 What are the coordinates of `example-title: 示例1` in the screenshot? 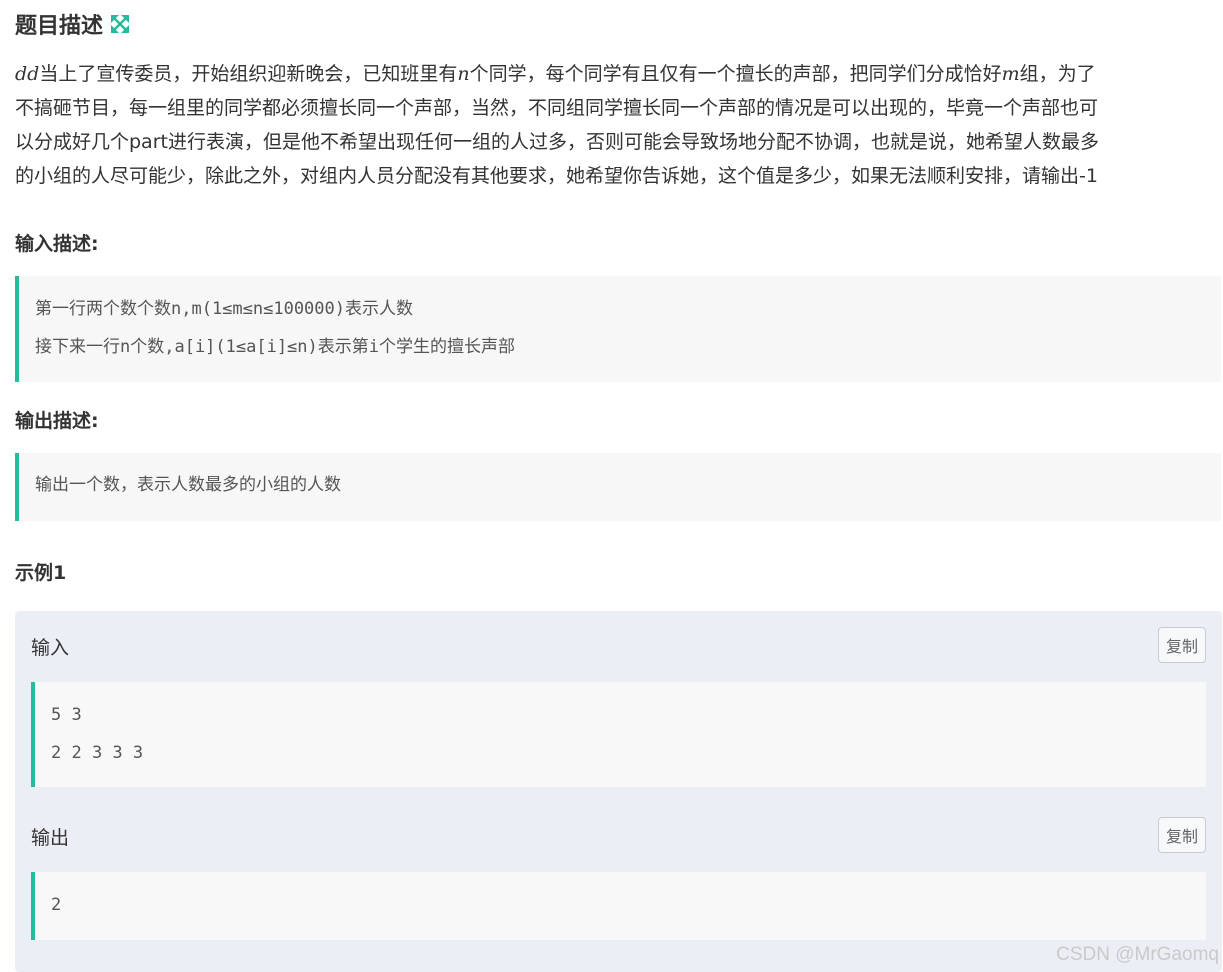 It's located at (41, 573).